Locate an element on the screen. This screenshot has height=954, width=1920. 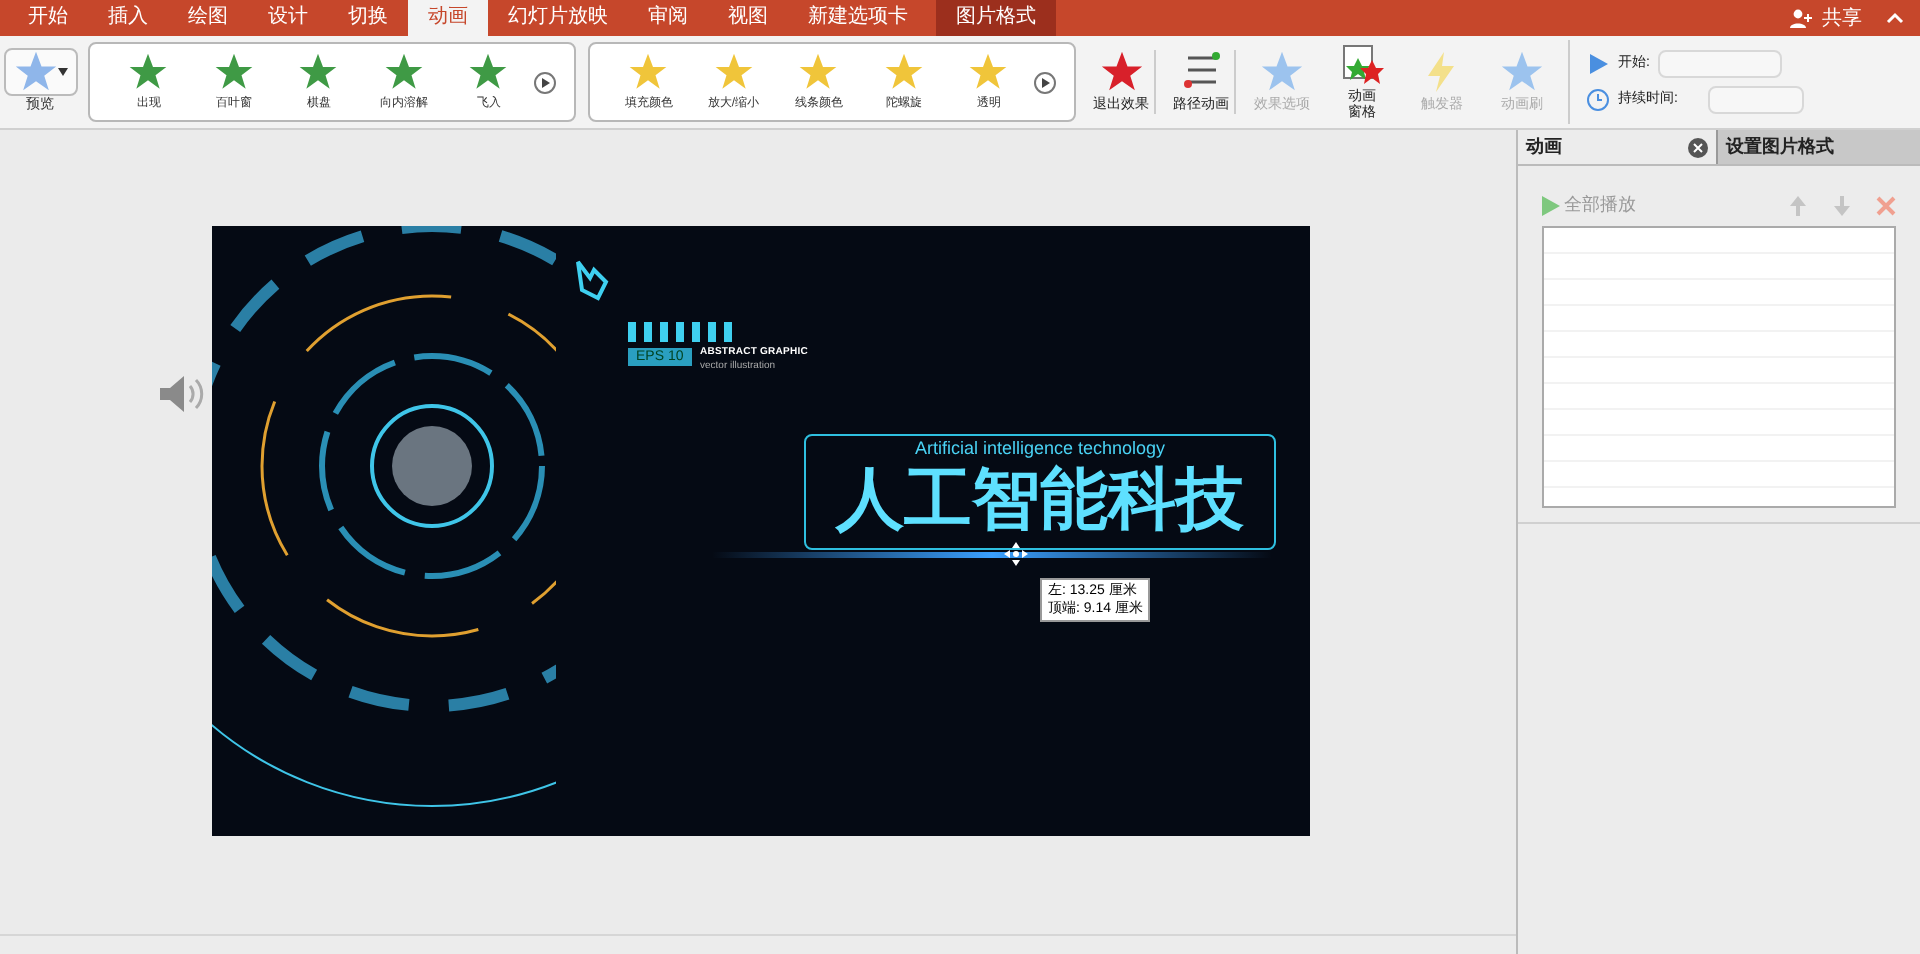
ribbon-tab: 审阅 is located at coordinates (668, 18).